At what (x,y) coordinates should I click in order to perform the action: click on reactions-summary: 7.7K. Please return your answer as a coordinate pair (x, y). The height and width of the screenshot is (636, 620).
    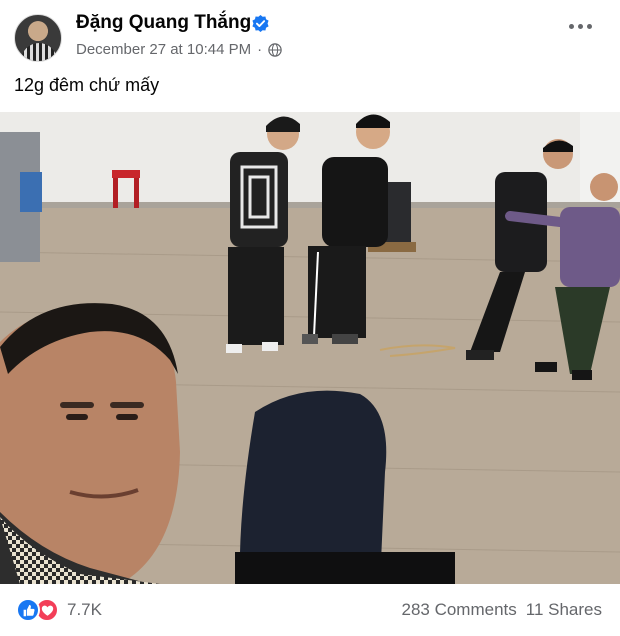
    Looking at the image, I should click on (59, 610).